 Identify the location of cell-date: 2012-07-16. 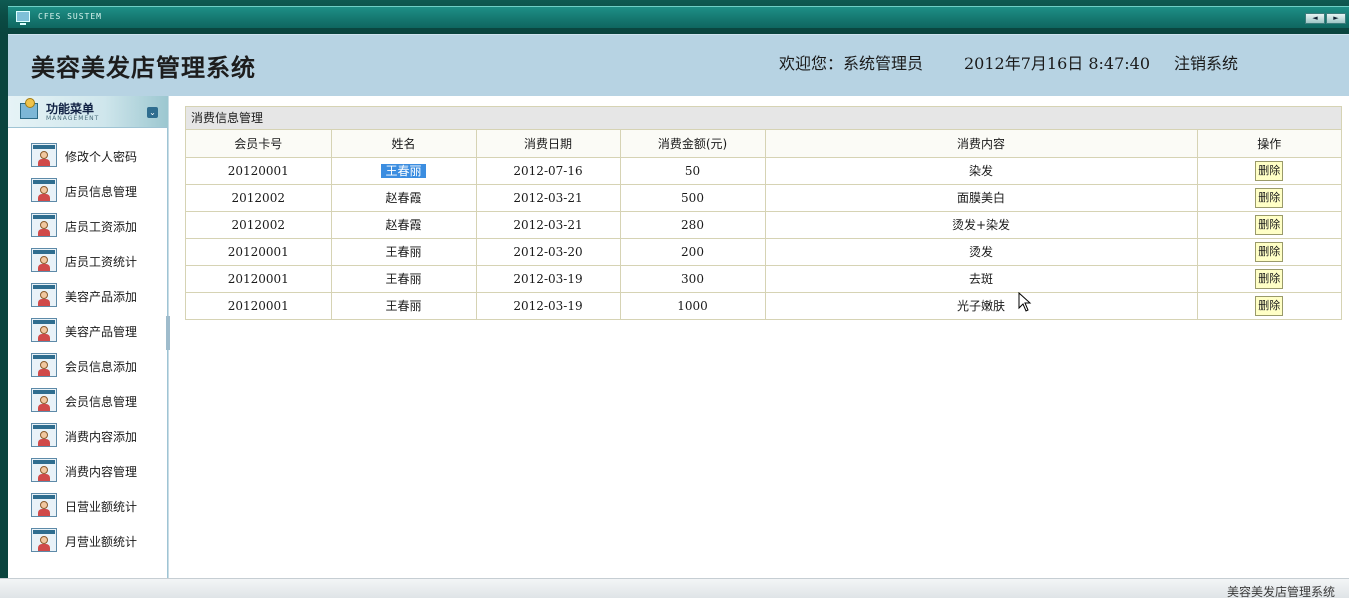
(548, 171).